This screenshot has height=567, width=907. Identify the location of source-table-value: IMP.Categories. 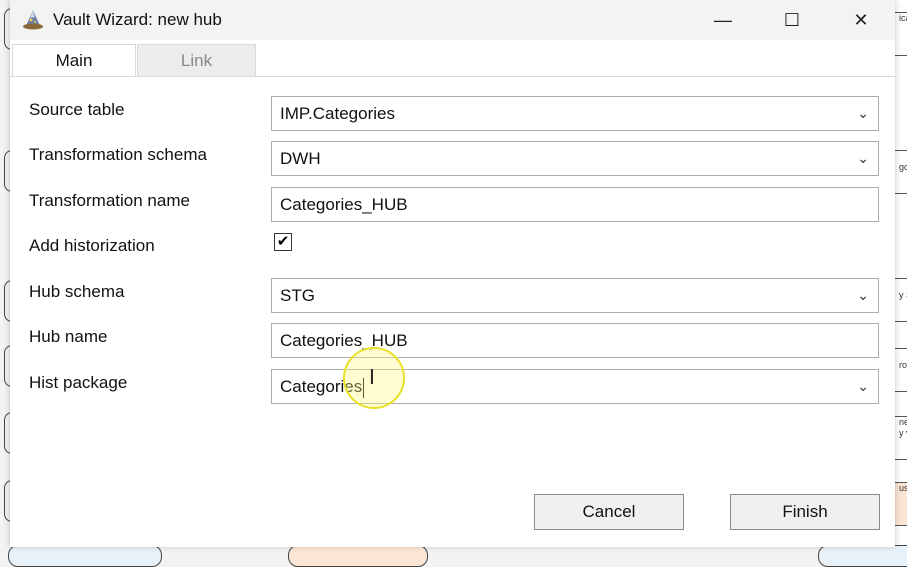
(337, 113).